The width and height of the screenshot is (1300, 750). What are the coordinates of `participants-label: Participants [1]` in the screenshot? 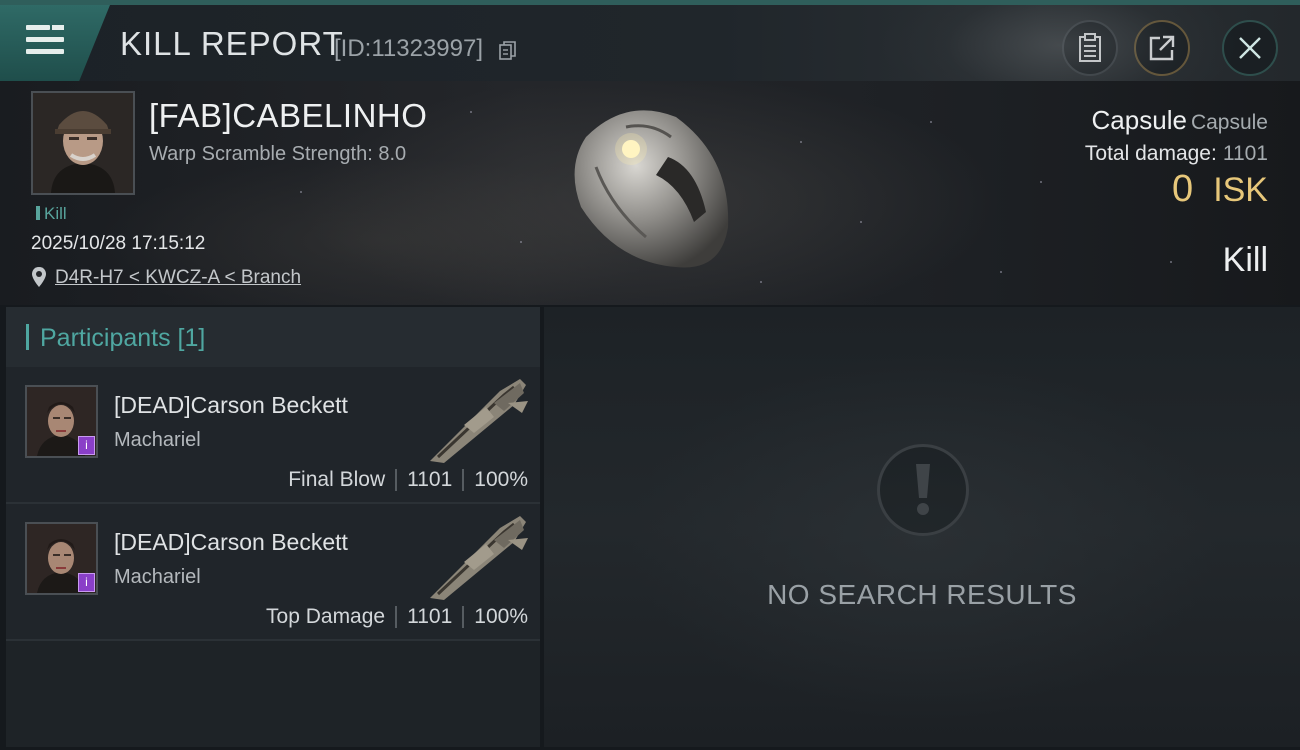 It's located at (123, 338).